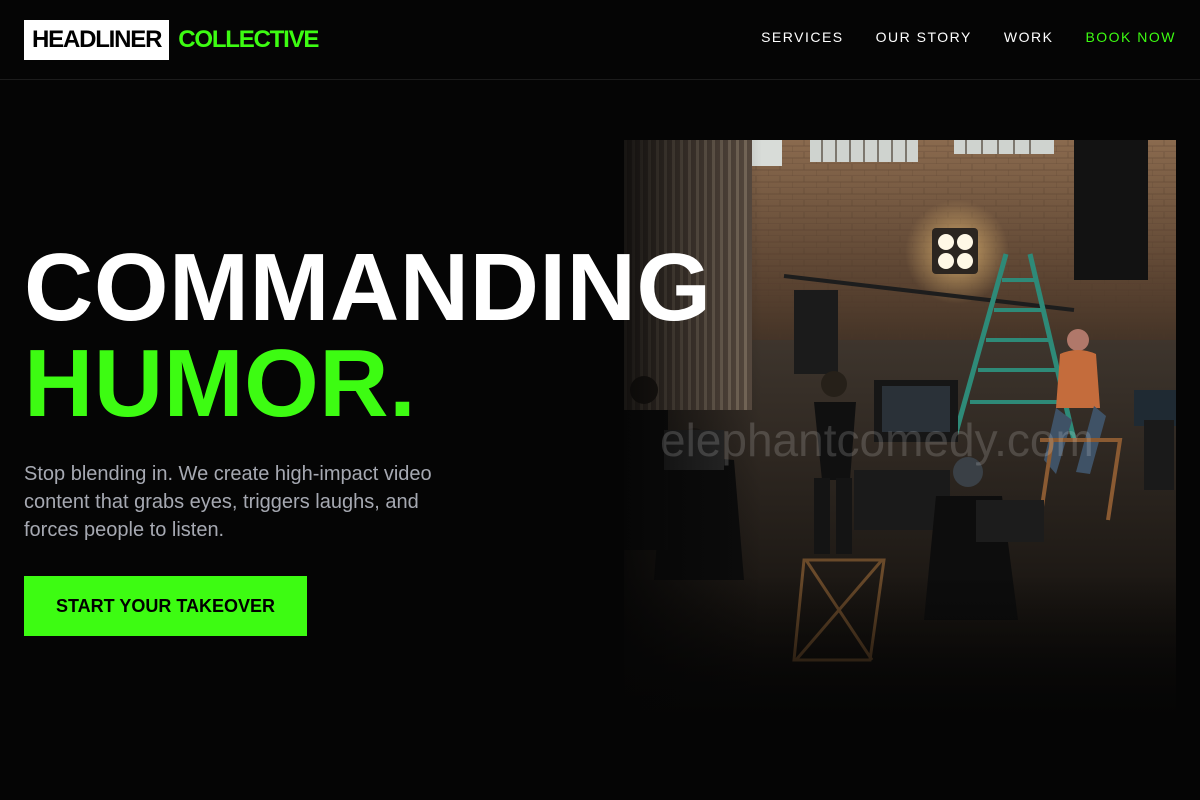  What do you see at coordinates (924, 37) in the screenshot?
I see `nav-our-story: OUR STORY` at bounding box center [924, 37].